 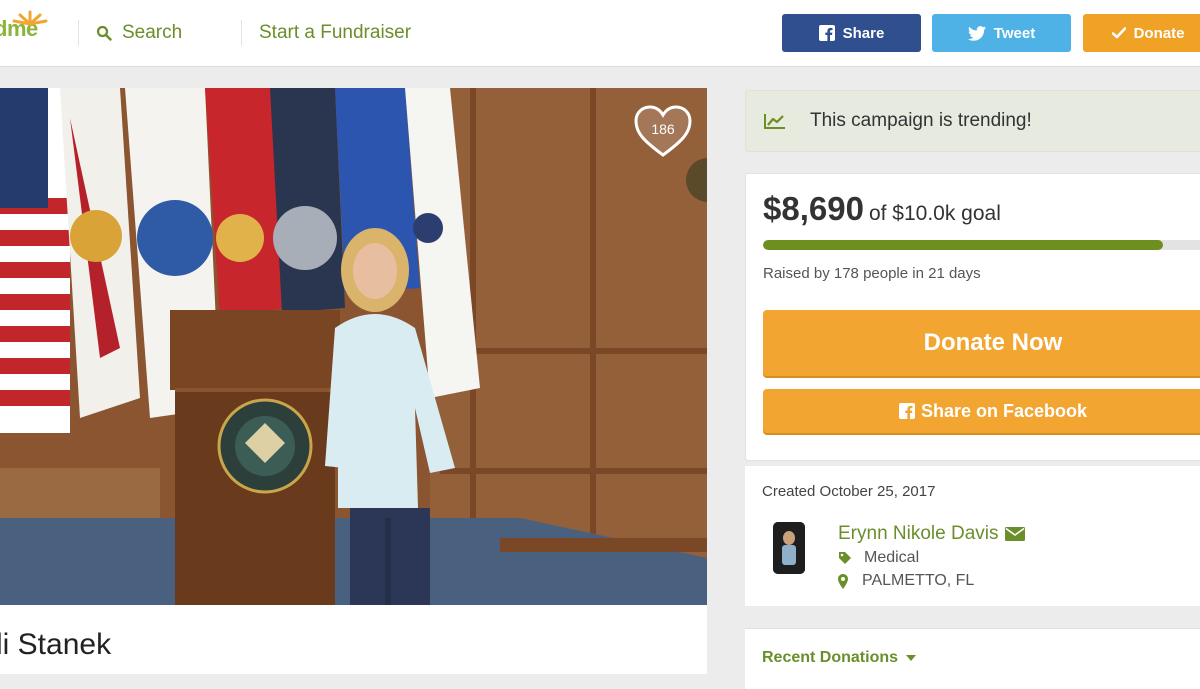 What do you see at coordinates (963, 245) in the screenshot?
I see `progress-bar-fill` at bounding box center [963, 245].